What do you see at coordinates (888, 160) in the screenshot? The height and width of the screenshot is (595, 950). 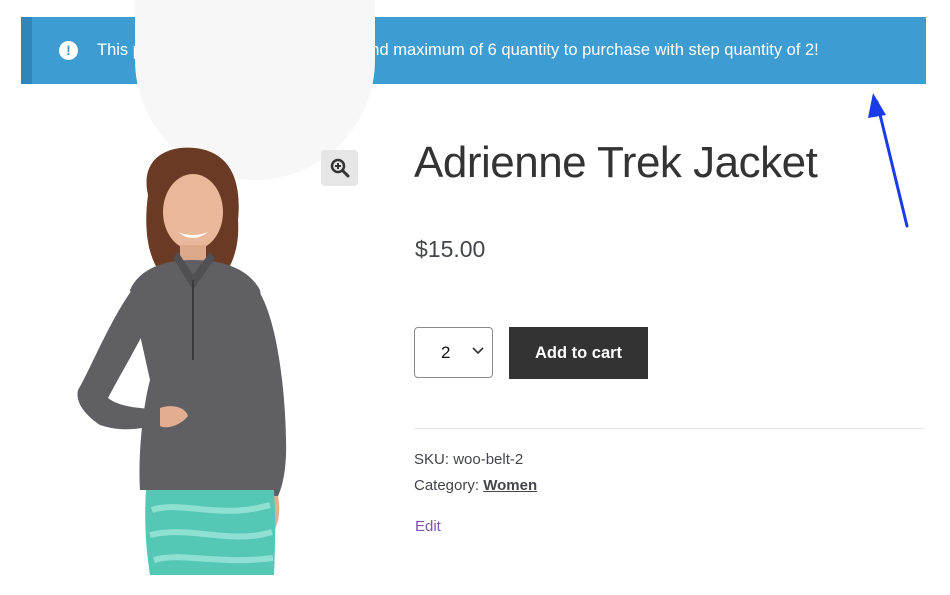 I see `annotation-arrow-icon` at bounding box center [888, 160].